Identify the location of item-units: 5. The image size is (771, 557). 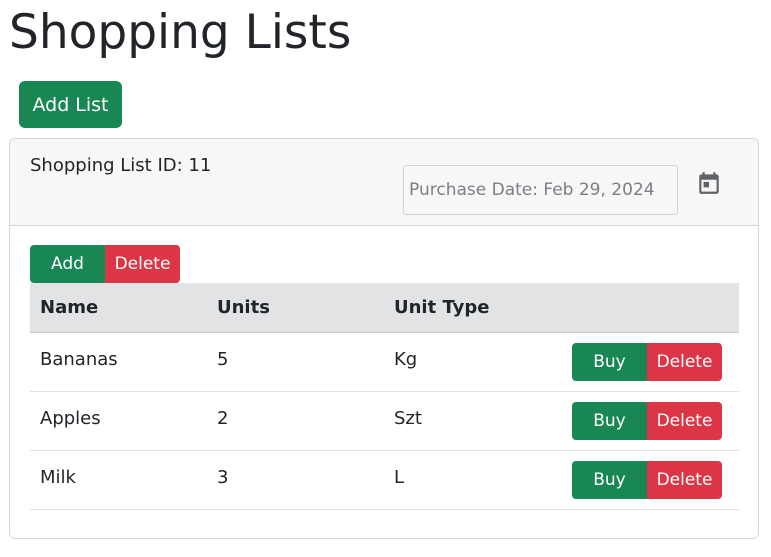
(223, 359).